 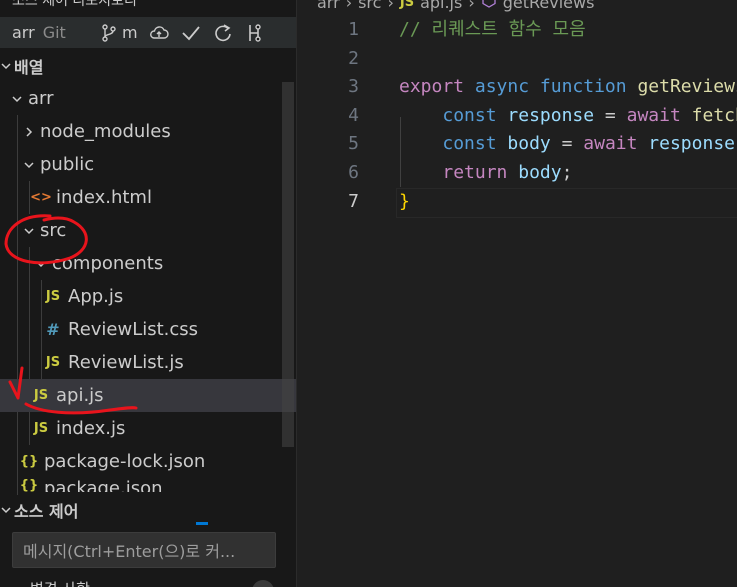 What do you see at coordinates (191, 33) in the screenshot?
I see `check-icon` at bounding box center [191, 33].